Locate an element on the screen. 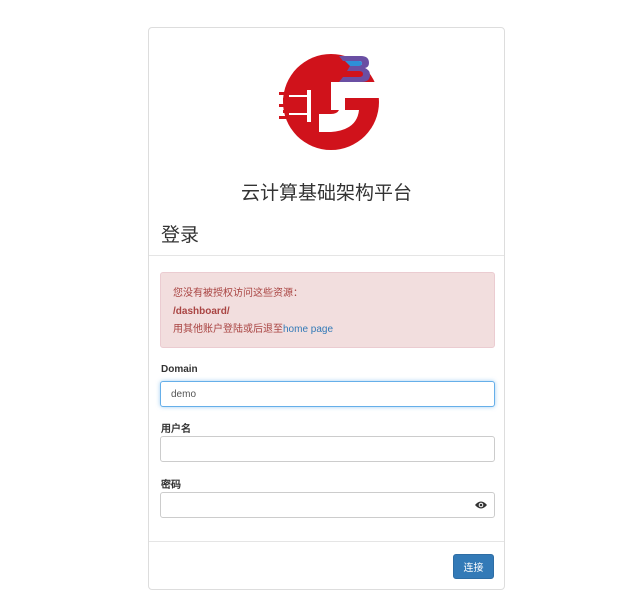 This screenshot has width=644, height=601. domain-label: Domain is located at coordinates (179, 369).